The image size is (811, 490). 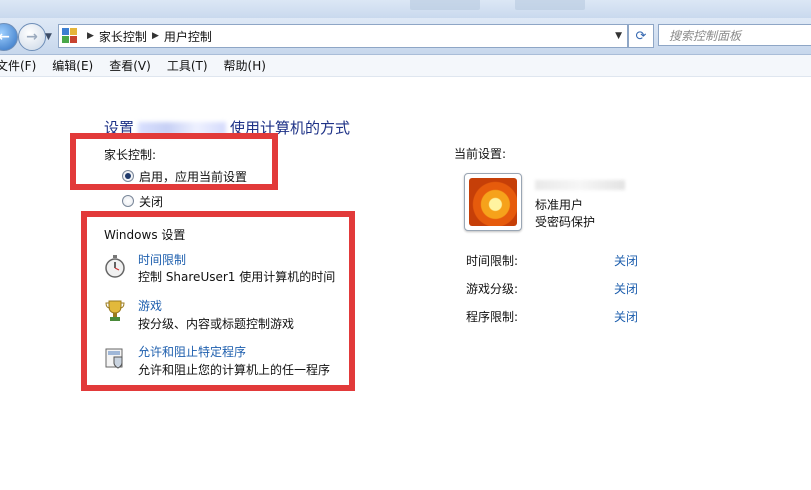 What do you see at coordinates (492, 317) in the screenshot?
I see `program-limit-label: 程序限制:` at bounding box center [492, 317].